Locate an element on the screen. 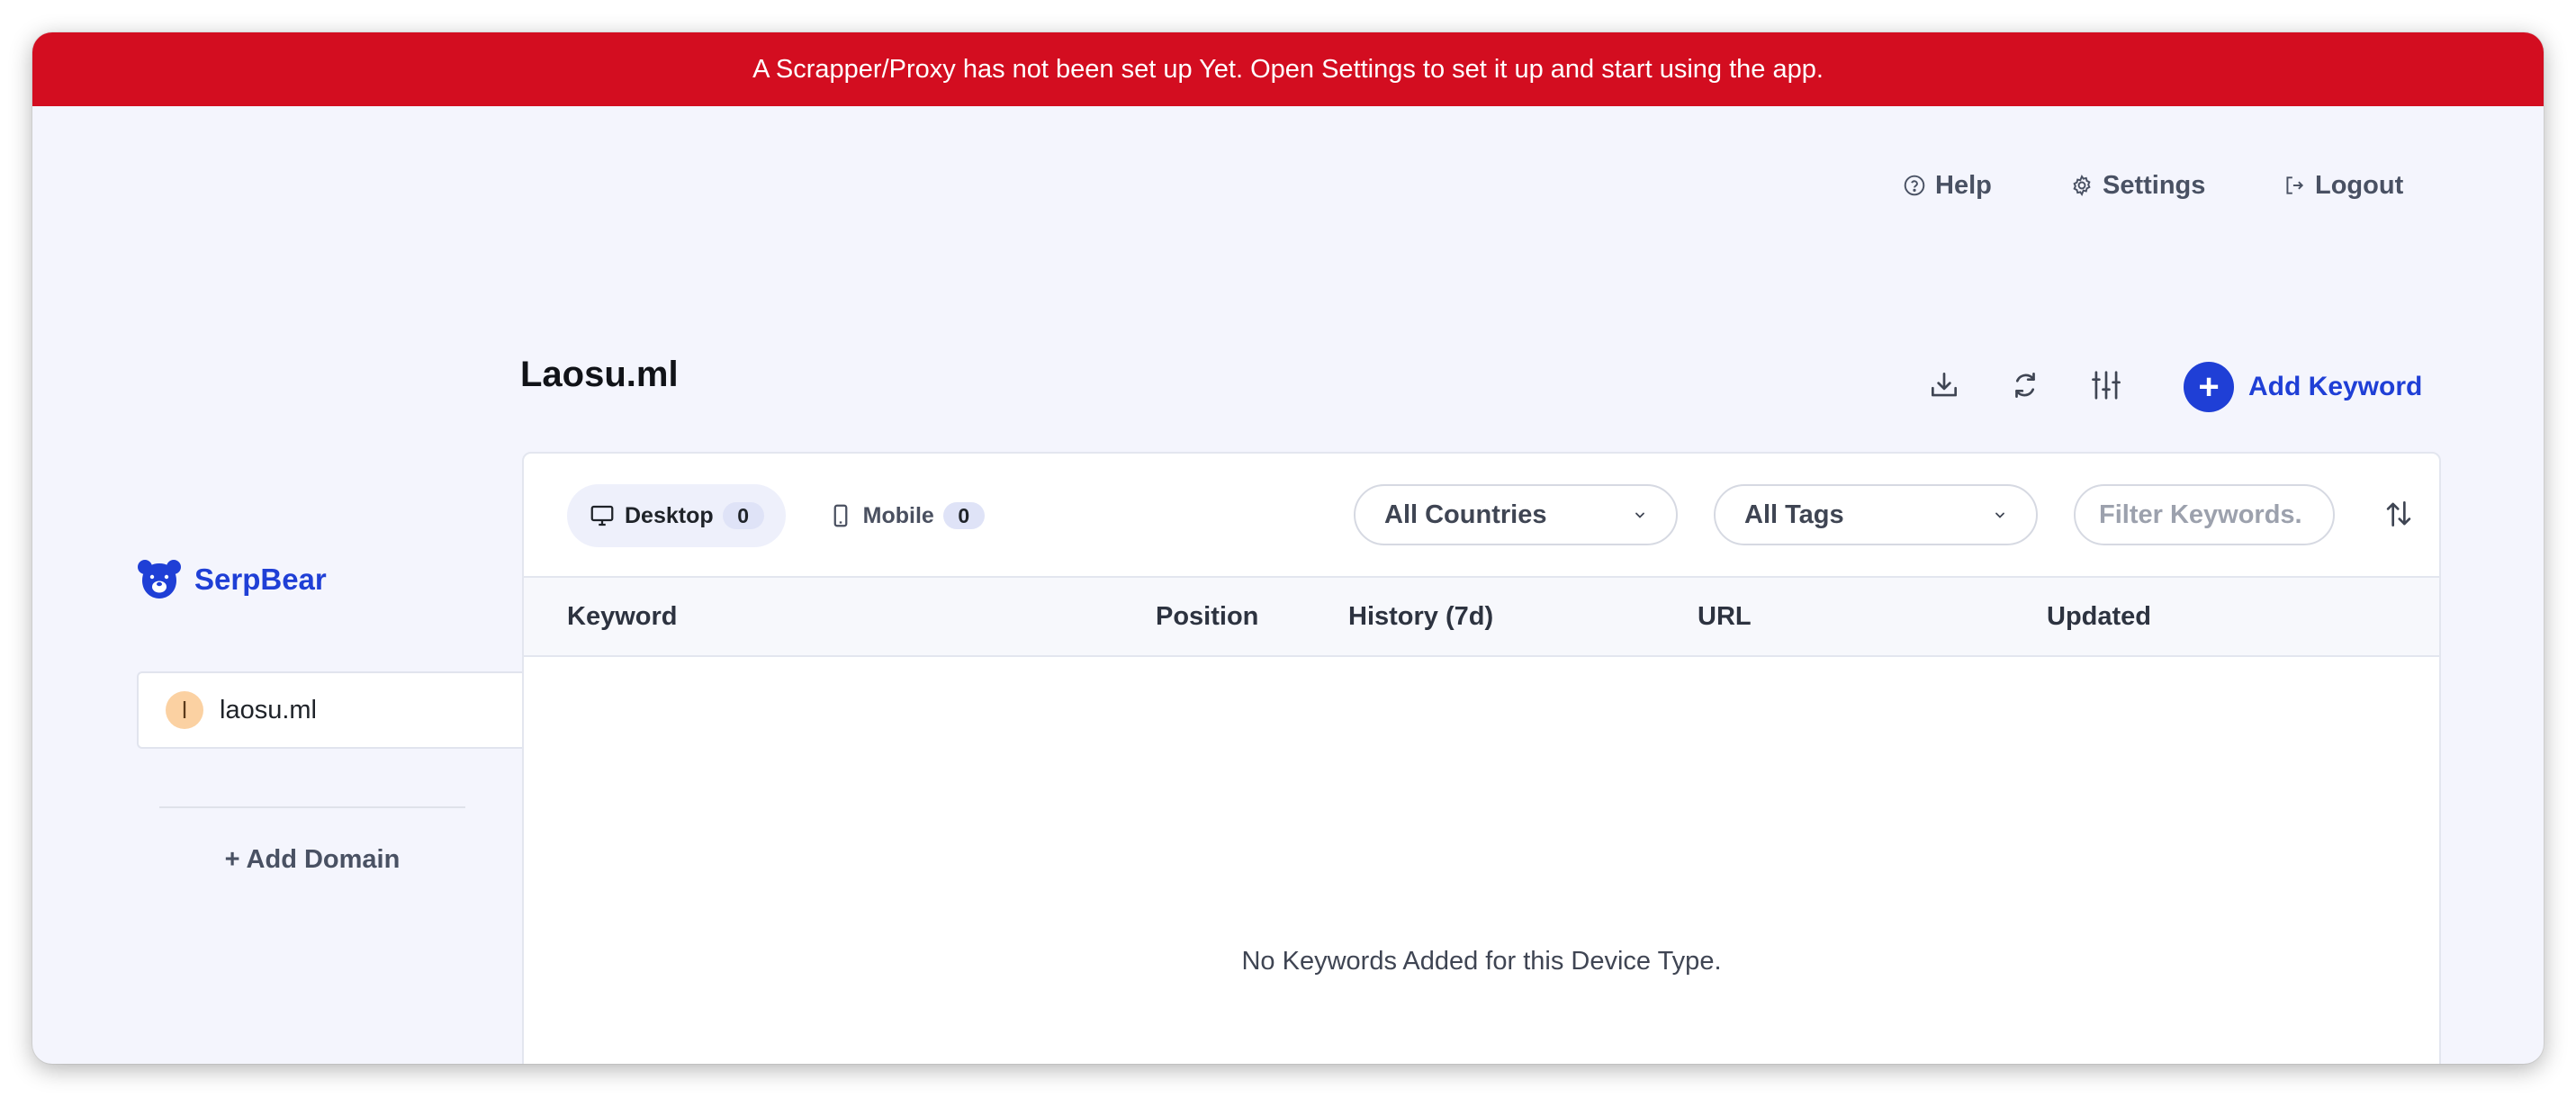  sort-button is located at coordinates (2398, 513).